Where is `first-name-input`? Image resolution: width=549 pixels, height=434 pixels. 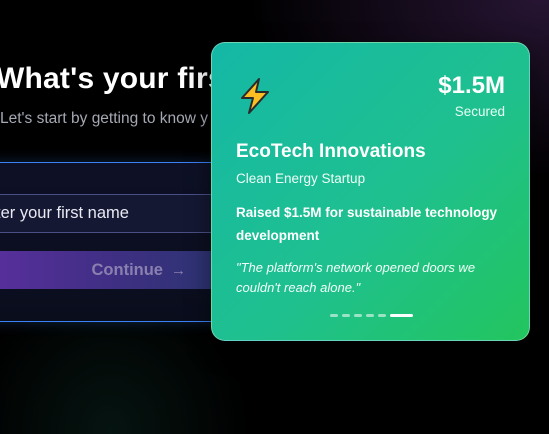 first-name-input is located at coordinates (115, 213).